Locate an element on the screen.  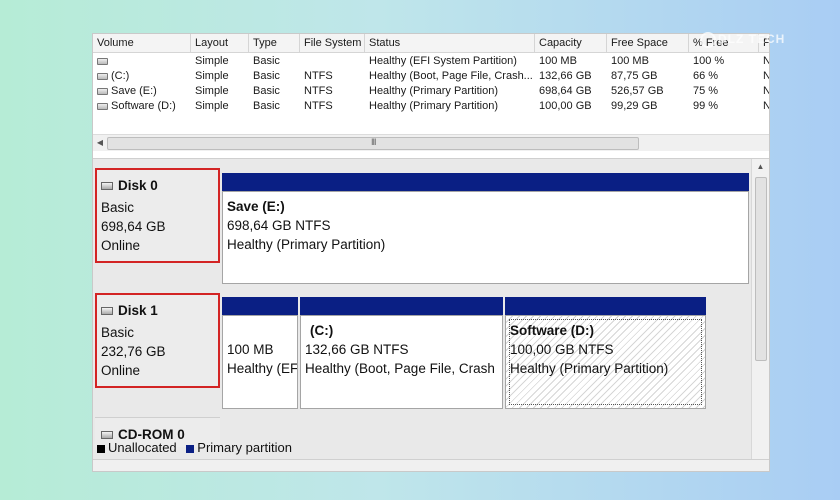
vertical-scroll-thumb is located at coordinates (761, 269).